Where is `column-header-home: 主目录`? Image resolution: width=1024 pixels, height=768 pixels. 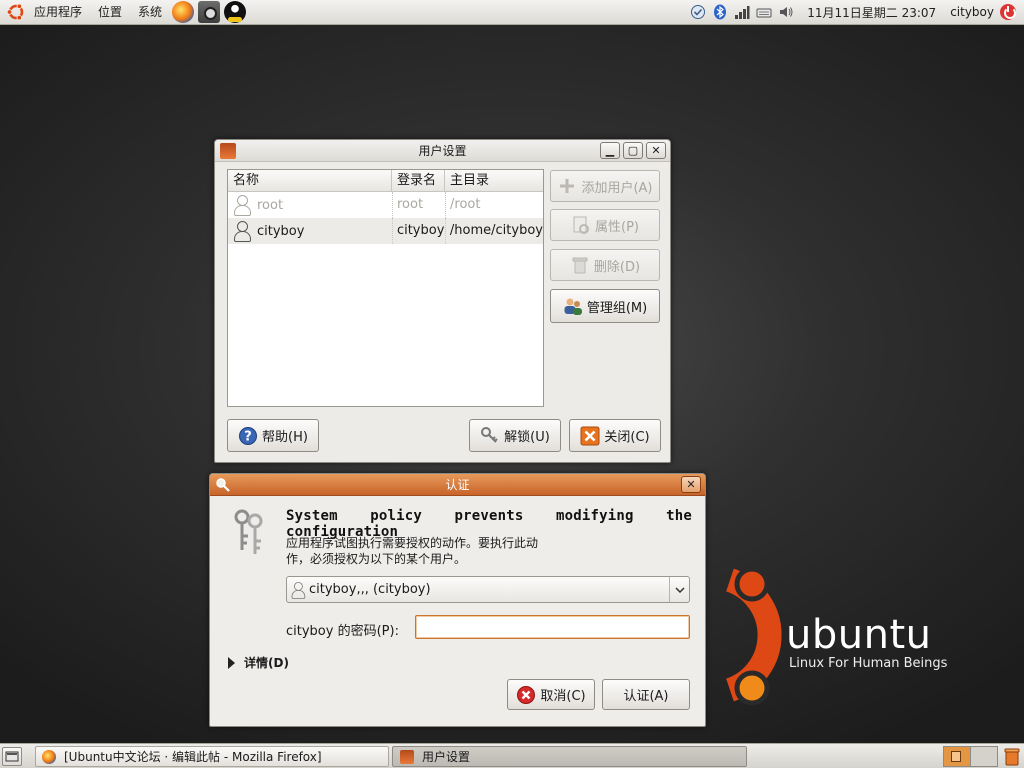
column-header-home: 主目录 is located at coordinates (494, 180).